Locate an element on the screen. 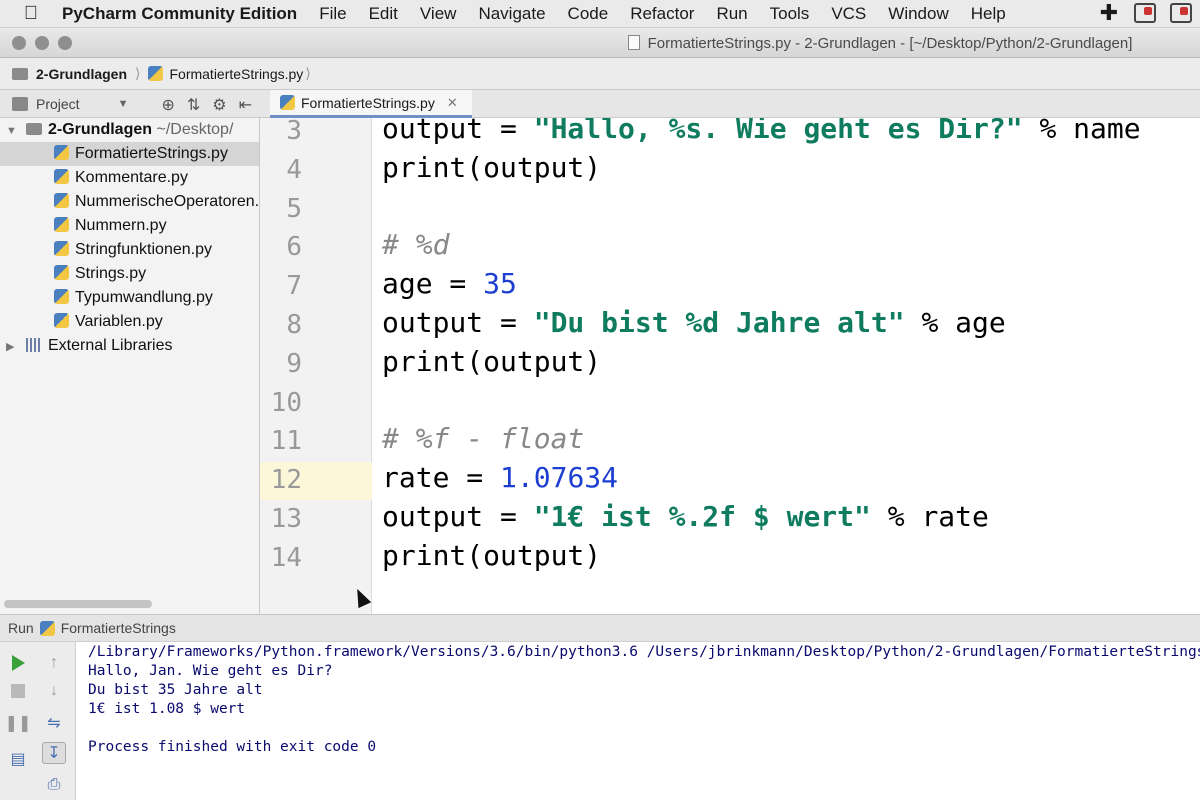 Image resolution: width=1200 pixels, height=800 pixels. menu-vcs: VCS is located at coordinates (848, 14).